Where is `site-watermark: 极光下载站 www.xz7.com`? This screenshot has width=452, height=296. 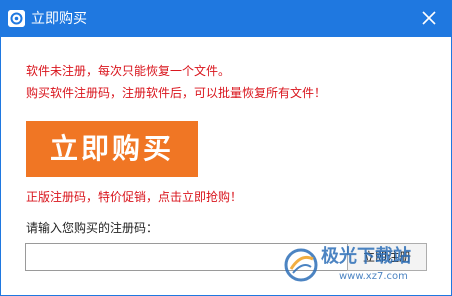
site-watermark: 极光下载站 www.xz7.com is located at coordinates (363, 267).